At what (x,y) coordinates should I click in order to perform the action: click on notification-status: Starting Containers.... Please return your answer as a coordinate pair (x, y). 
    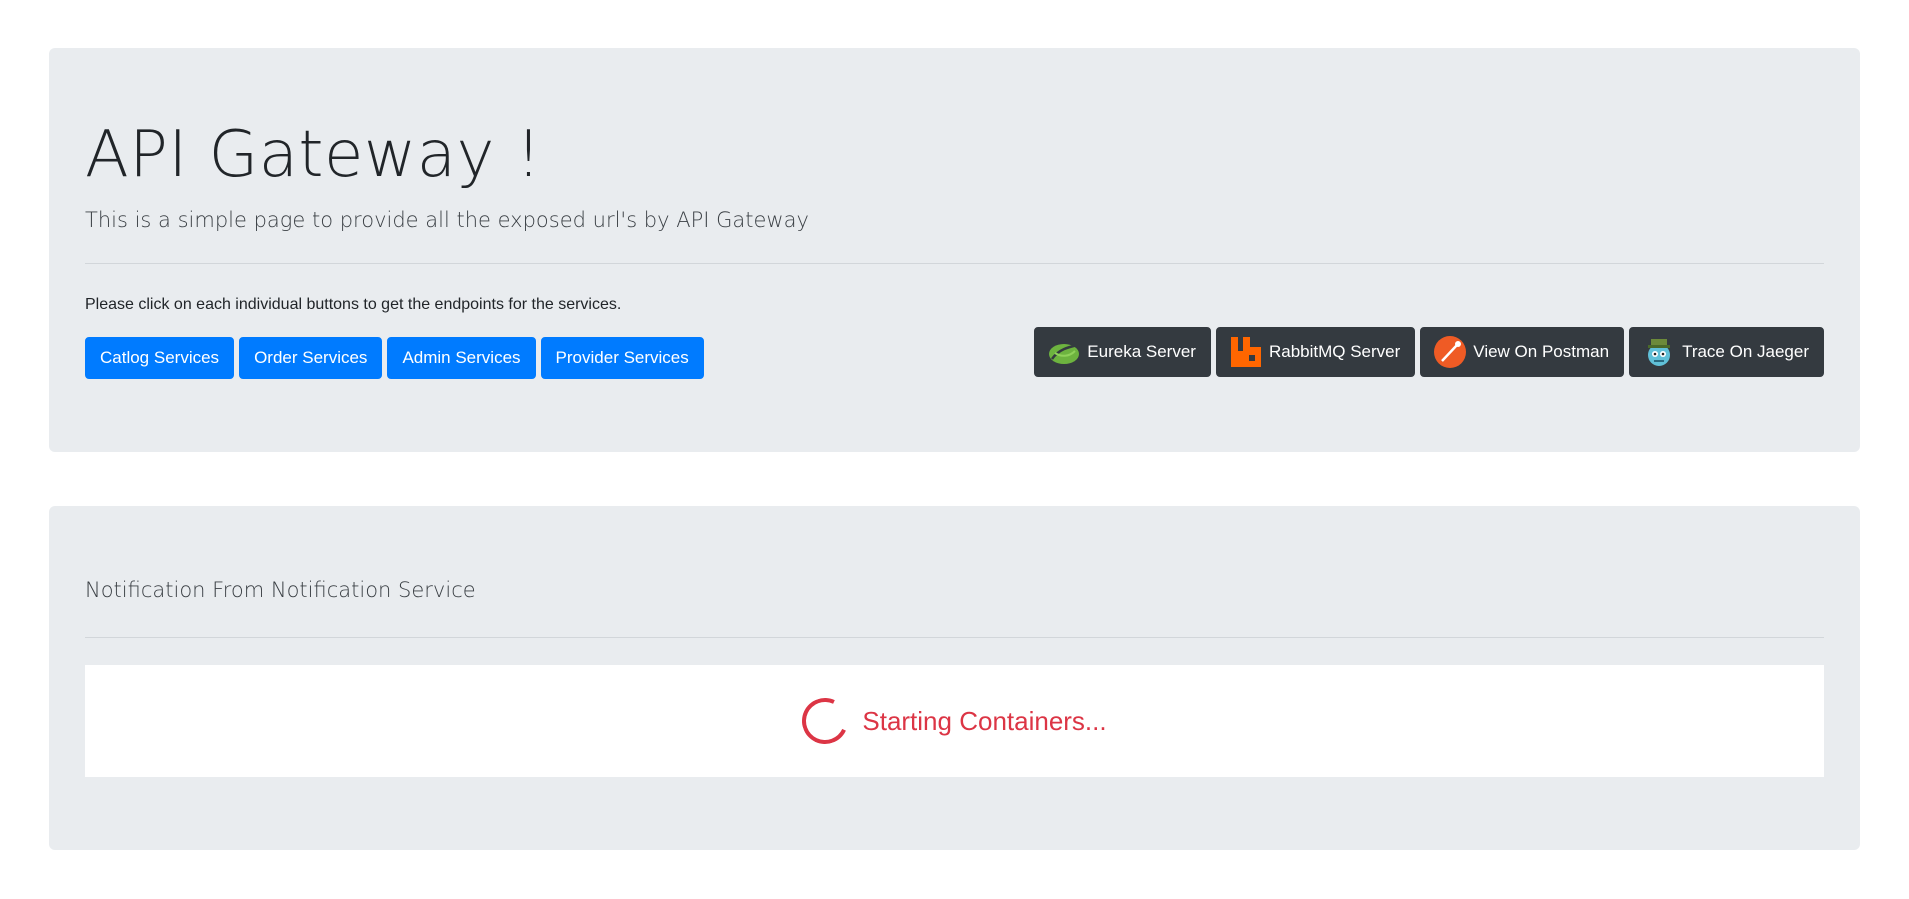
    Looking at the image, I should click on (984, 720).